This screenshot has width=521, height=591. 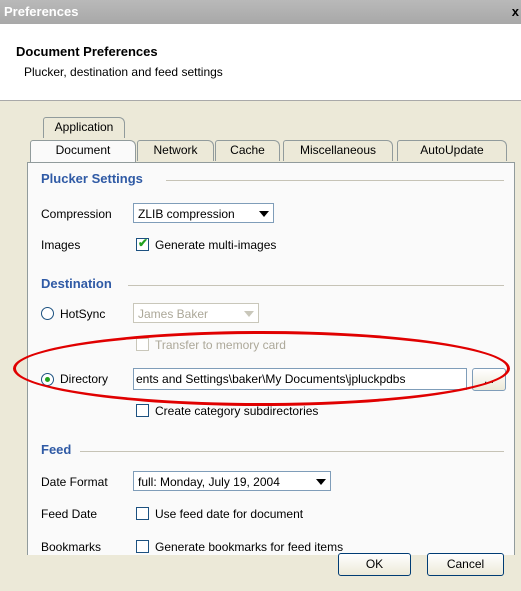 I want to click on hotsync-radio, so click(x=47, y=313).